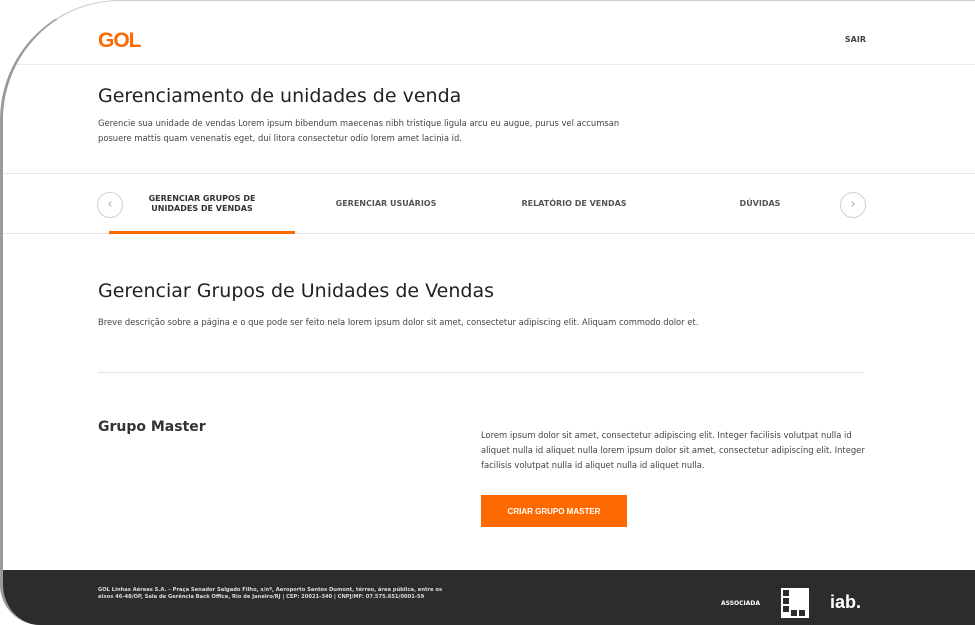  I want to click on chevron-right-icon: ›, so click(853, 205).